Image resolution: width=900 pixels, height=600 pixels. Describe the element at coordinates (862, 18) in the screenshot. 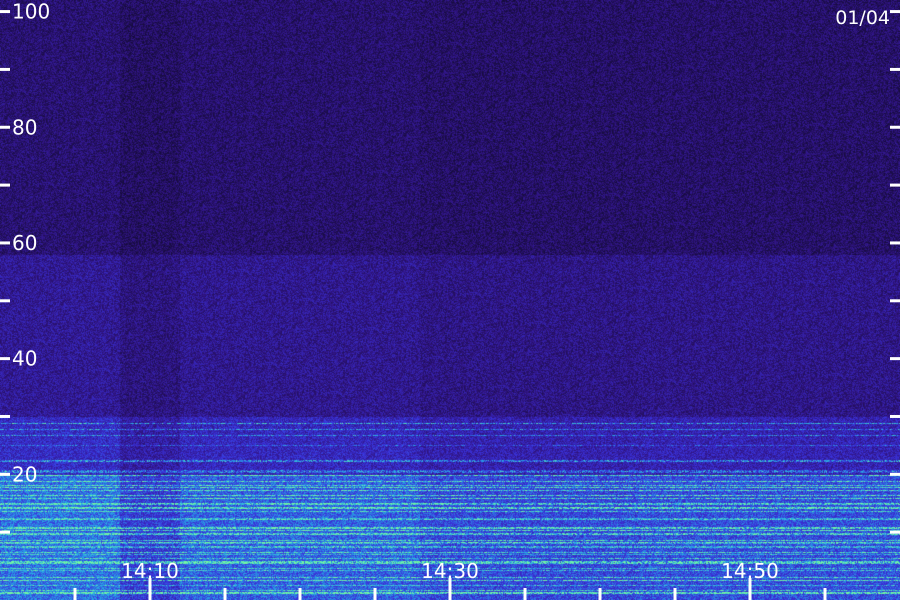

I see `date-label: 01/04` at that location.